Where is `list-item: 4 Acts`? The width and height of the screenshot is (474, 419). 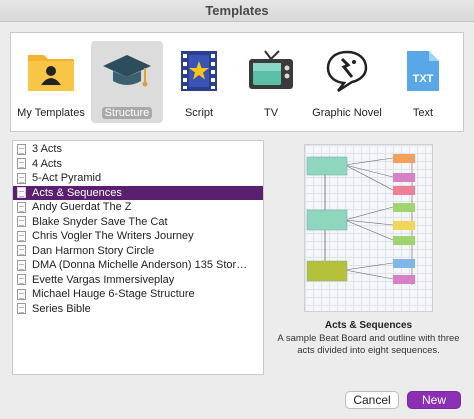
list-item: 4 Acts is located at coordinates (138, 164).